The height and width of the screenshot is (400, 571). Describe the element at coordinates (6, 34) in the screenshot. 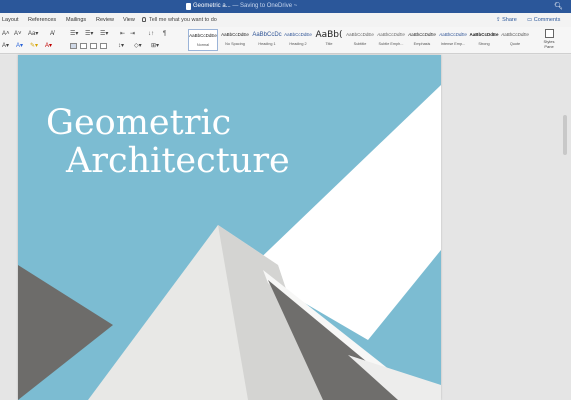

I see `grow-font-icon: A˄` at that location.